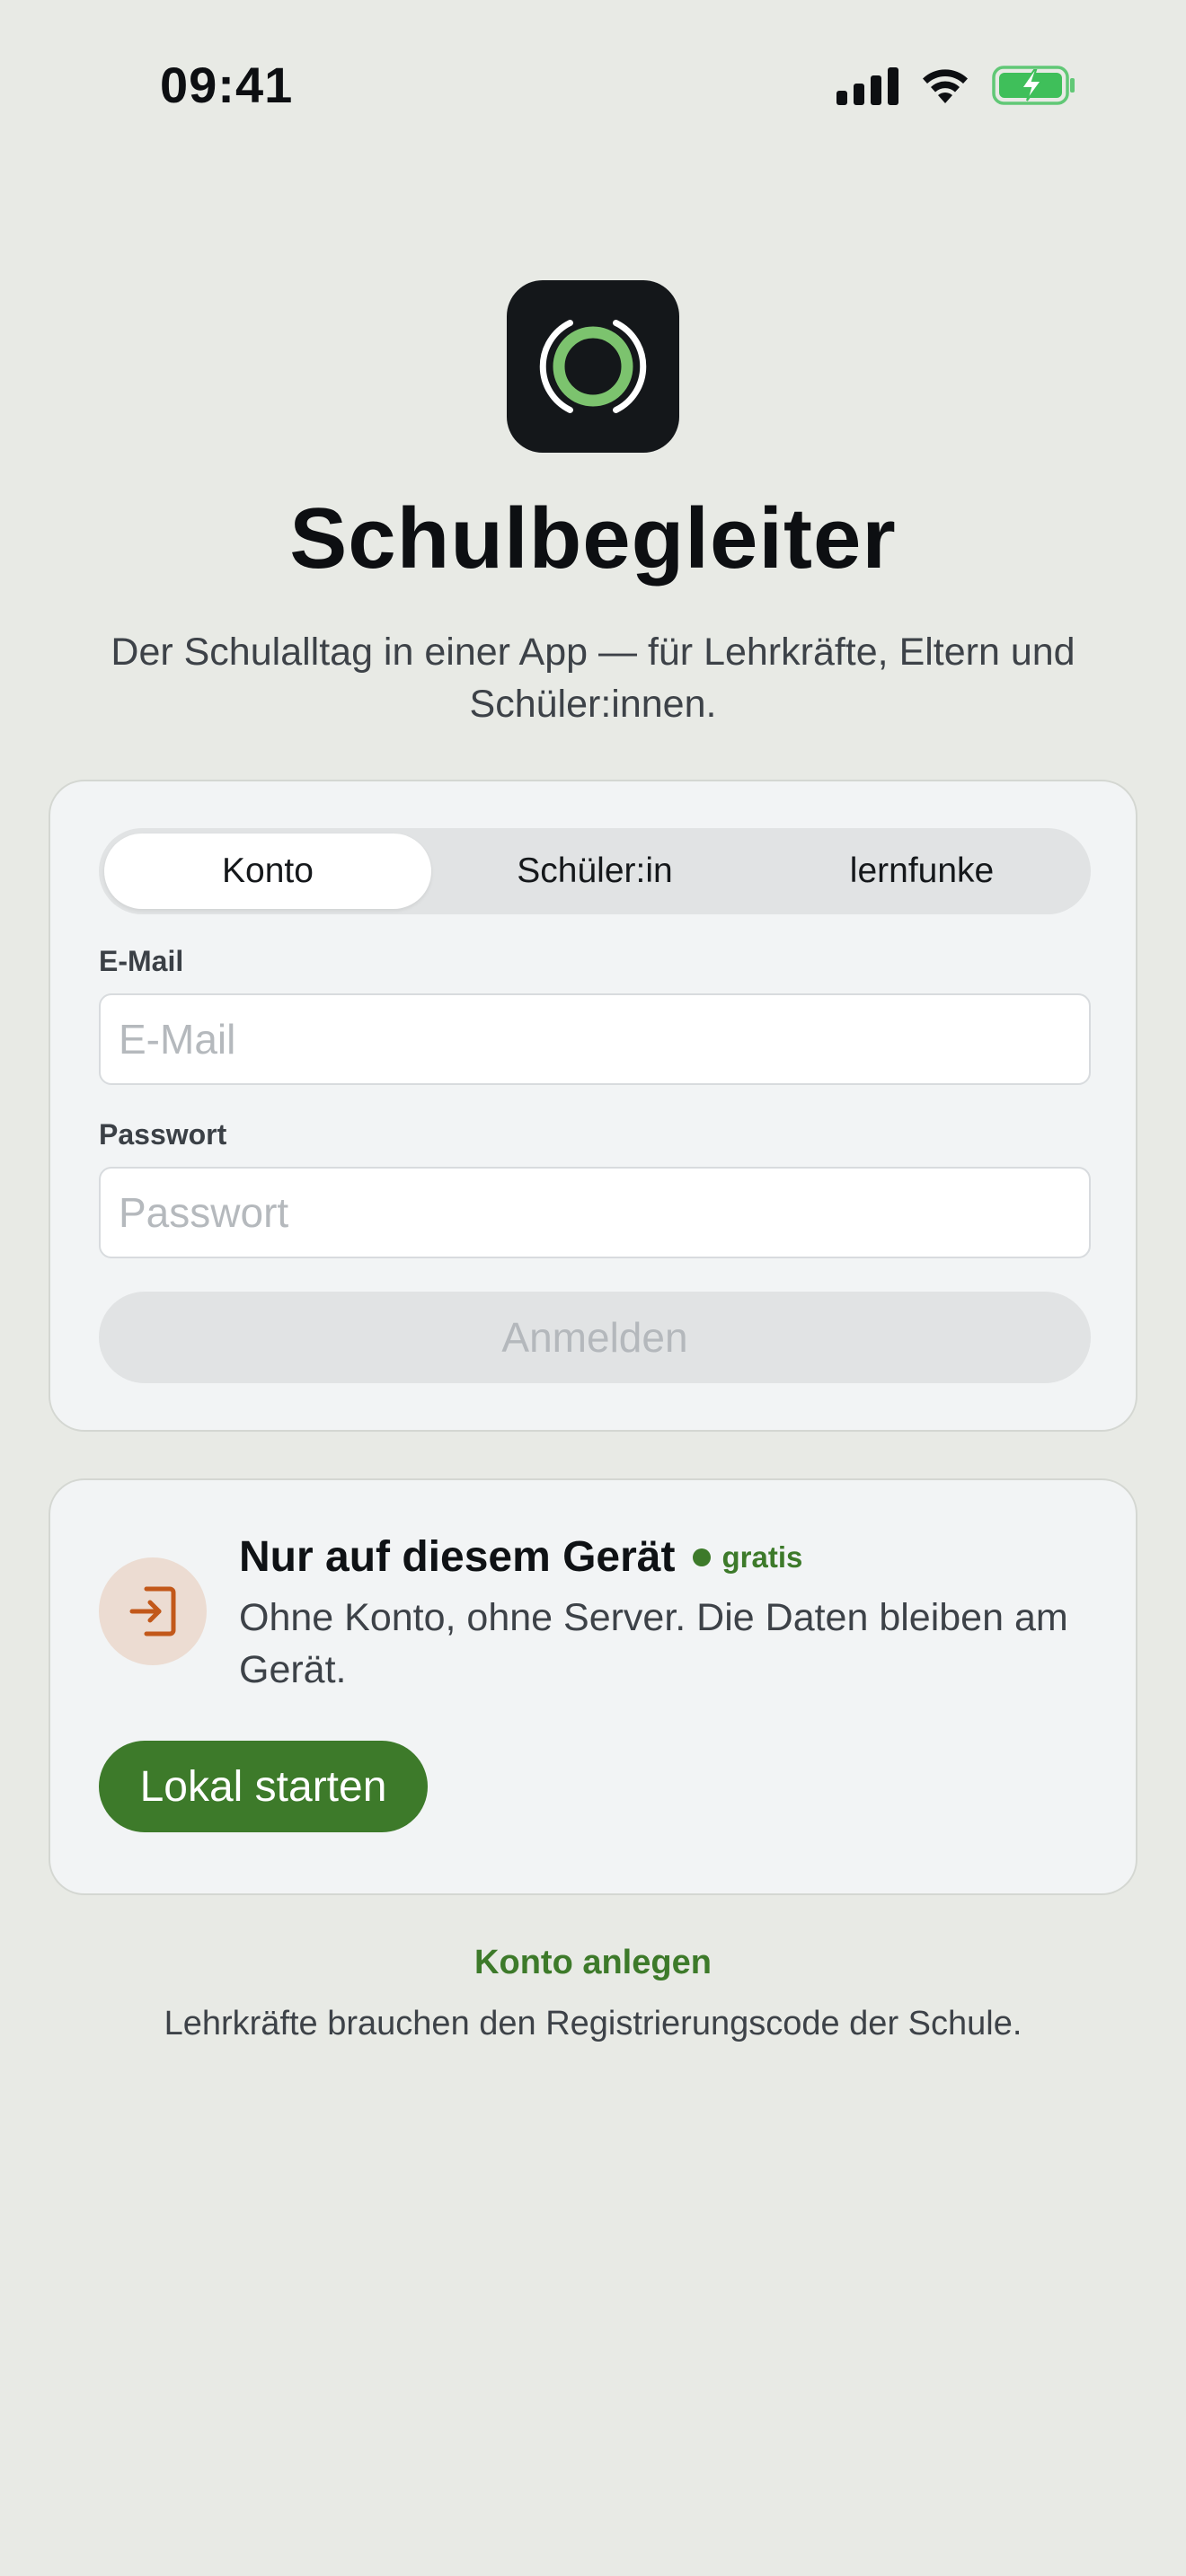  I want to click on local-mode-title-row: Nur auf diesem Gerät gratis, so click(520, 1557).